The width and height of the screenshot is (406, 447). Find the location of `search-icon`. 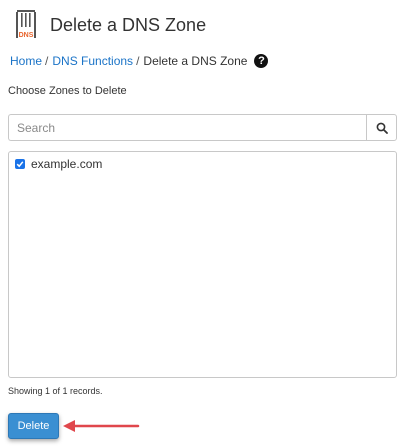

search-icon is located at coordinates (382, 128).